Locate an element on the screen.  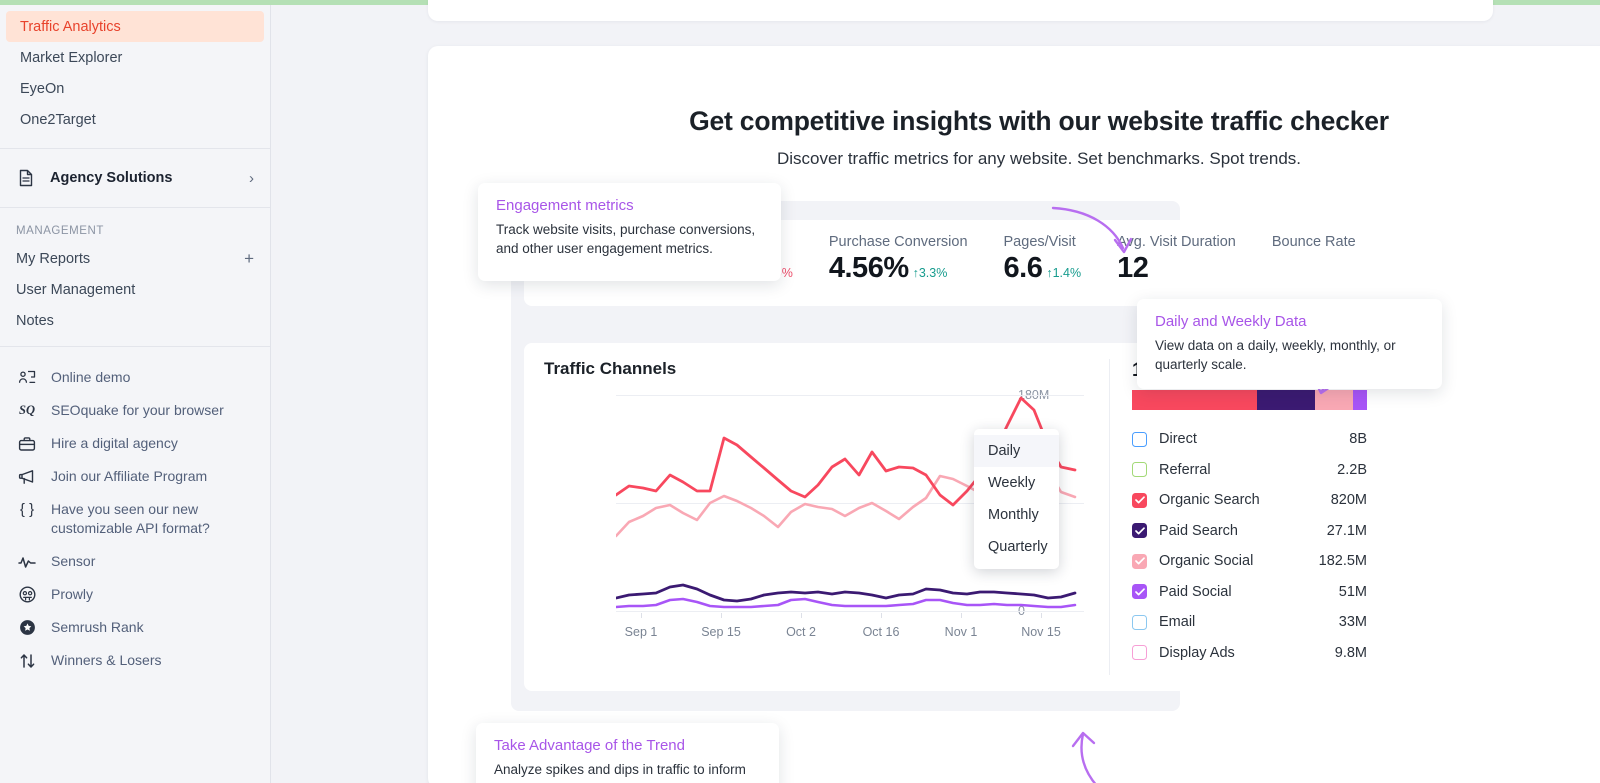
tool-label: Hire a digital agency is located at coordinates (114, 443).